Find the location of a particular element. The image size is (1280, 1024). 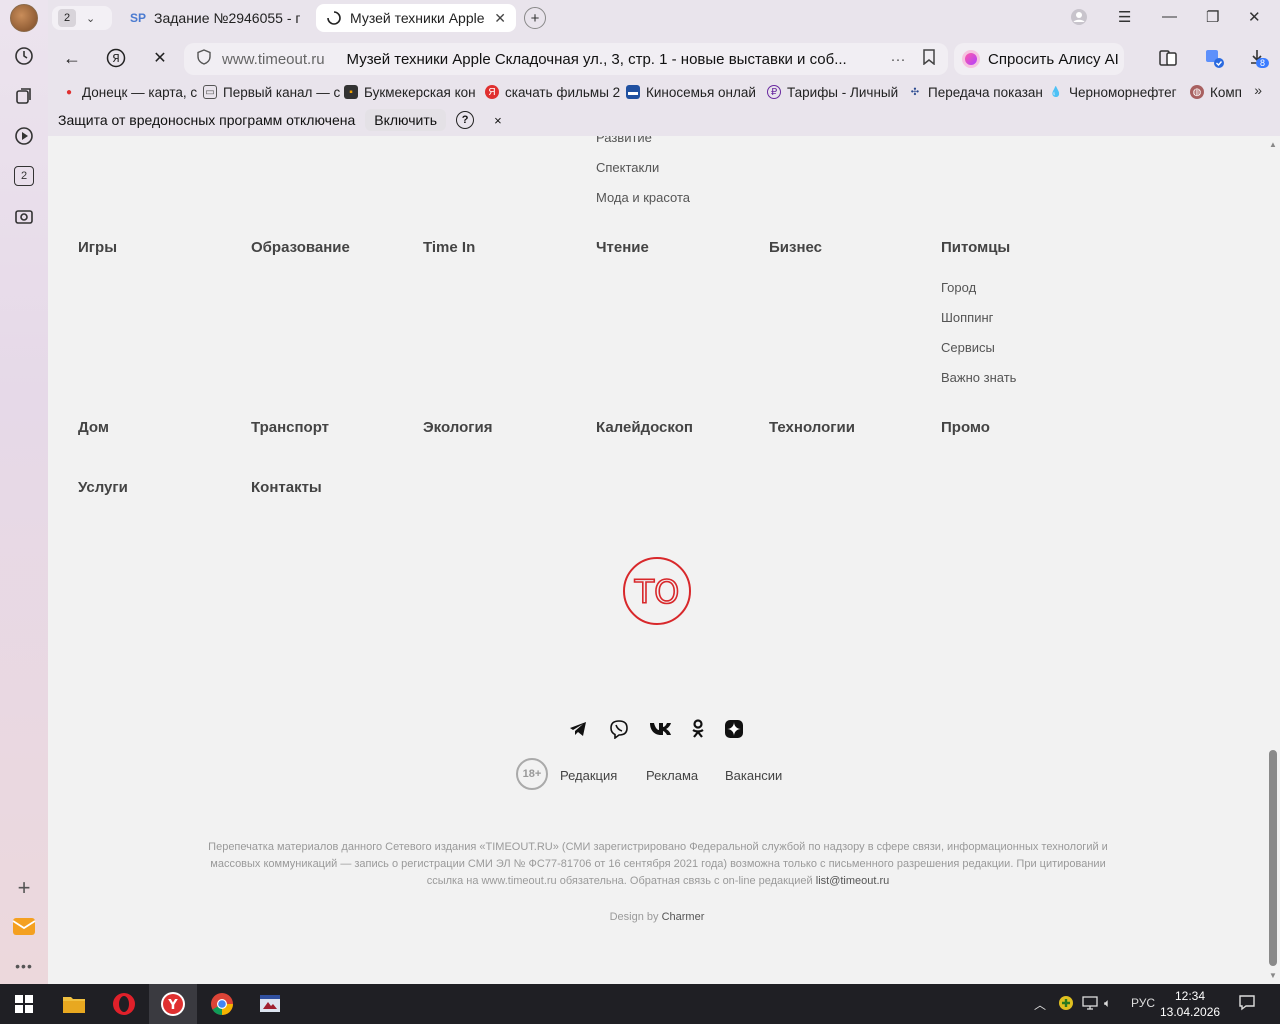

more-options-icon: ··· is located at coordinates (898, 59).